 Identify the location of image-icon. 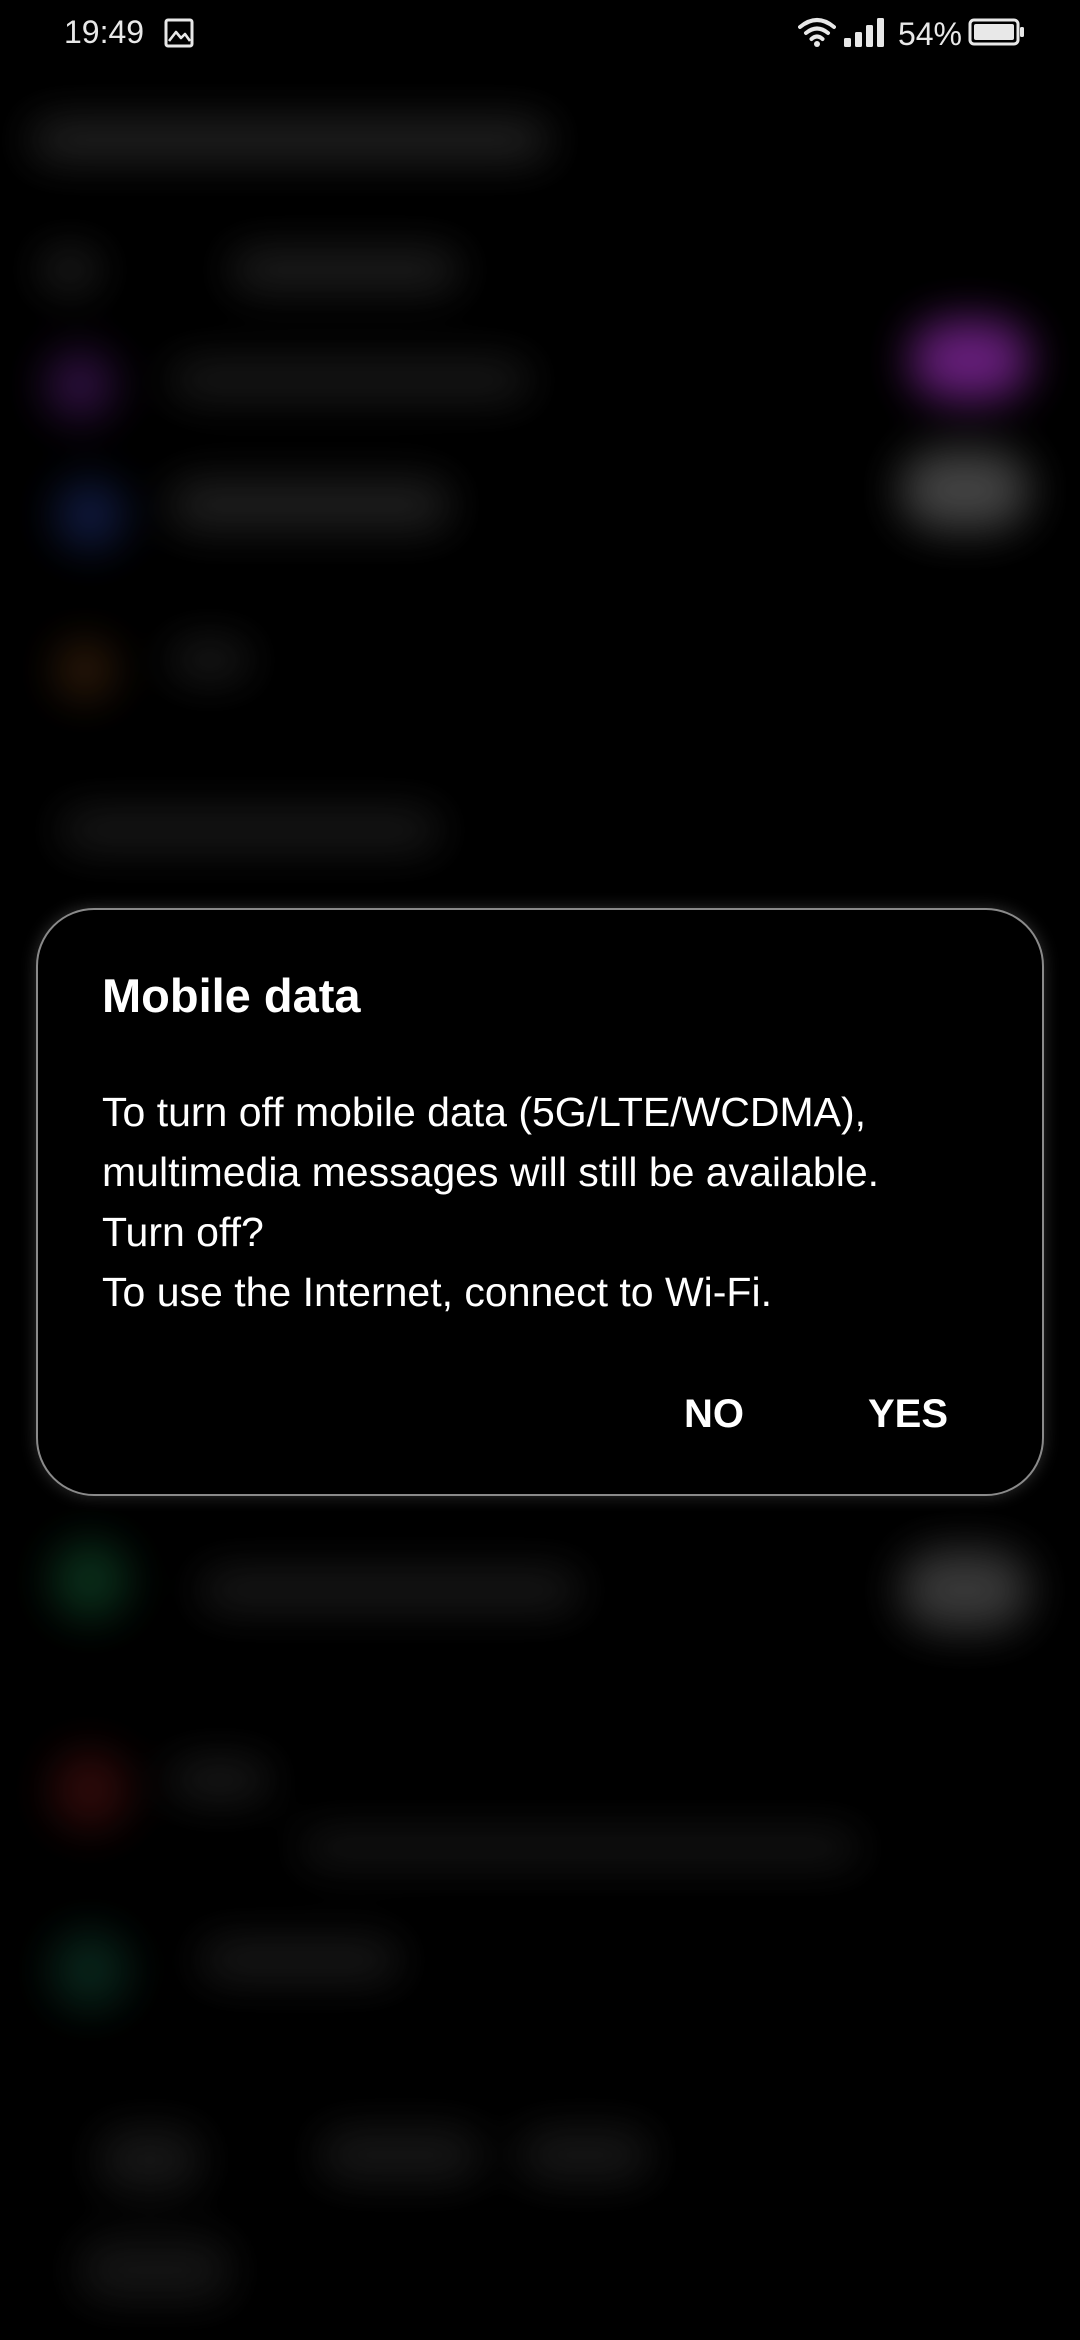
(179, 33).